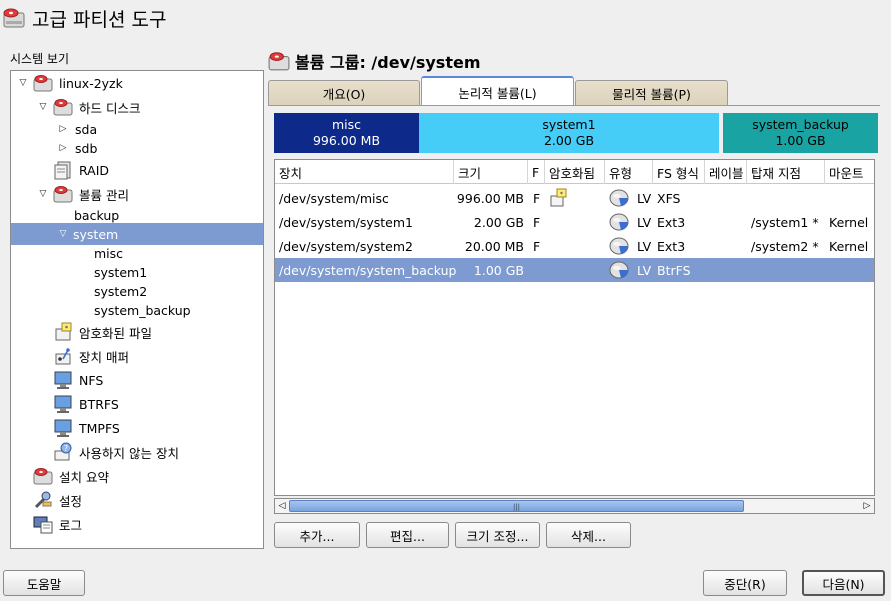 The width and height of the screenshot is (891, 601). I want to click on tree-item-label: NFS, so click(91, 380).